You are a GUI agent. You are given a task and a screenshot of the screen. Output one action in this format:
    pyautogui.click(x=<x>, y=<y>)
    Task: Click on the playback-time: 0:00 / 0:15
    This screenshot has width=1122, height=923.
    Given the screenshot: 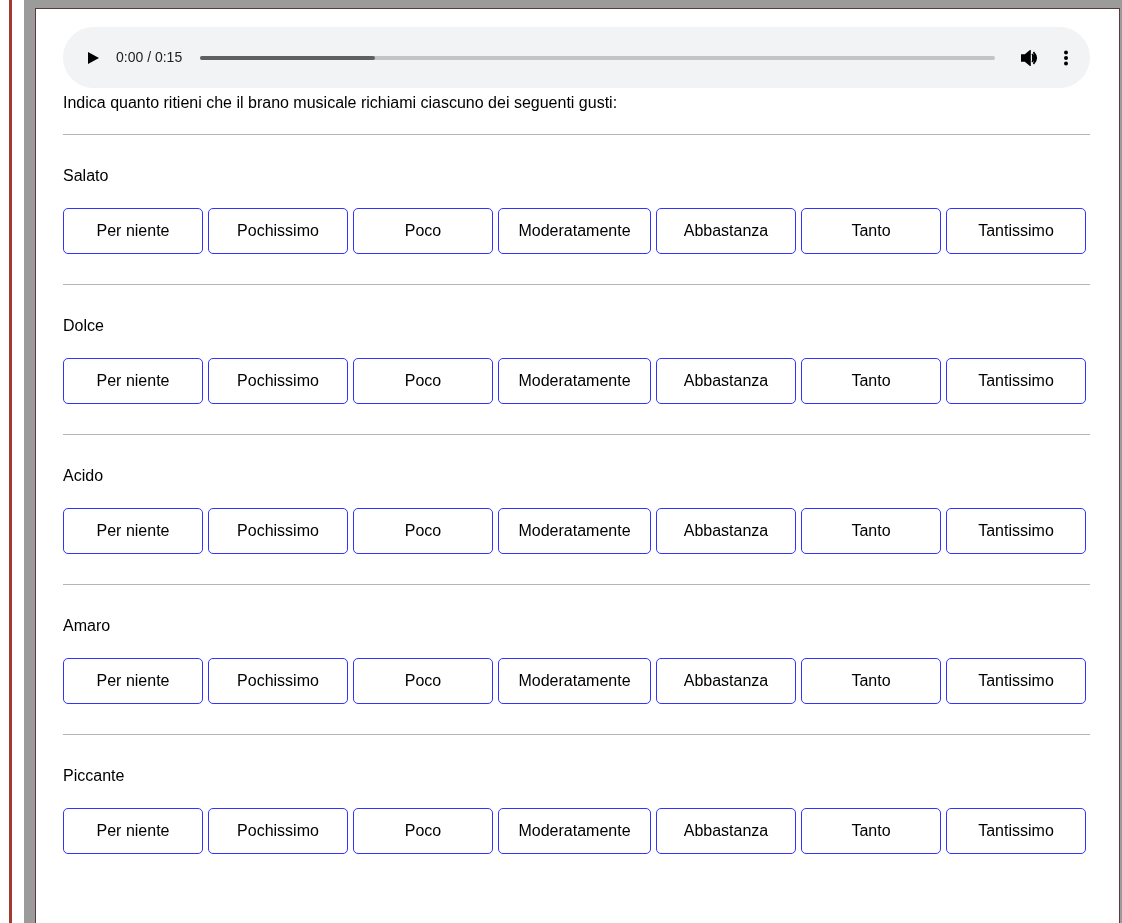 What is the action you would take?
    pyautogui.click(x=149, y=57)
    